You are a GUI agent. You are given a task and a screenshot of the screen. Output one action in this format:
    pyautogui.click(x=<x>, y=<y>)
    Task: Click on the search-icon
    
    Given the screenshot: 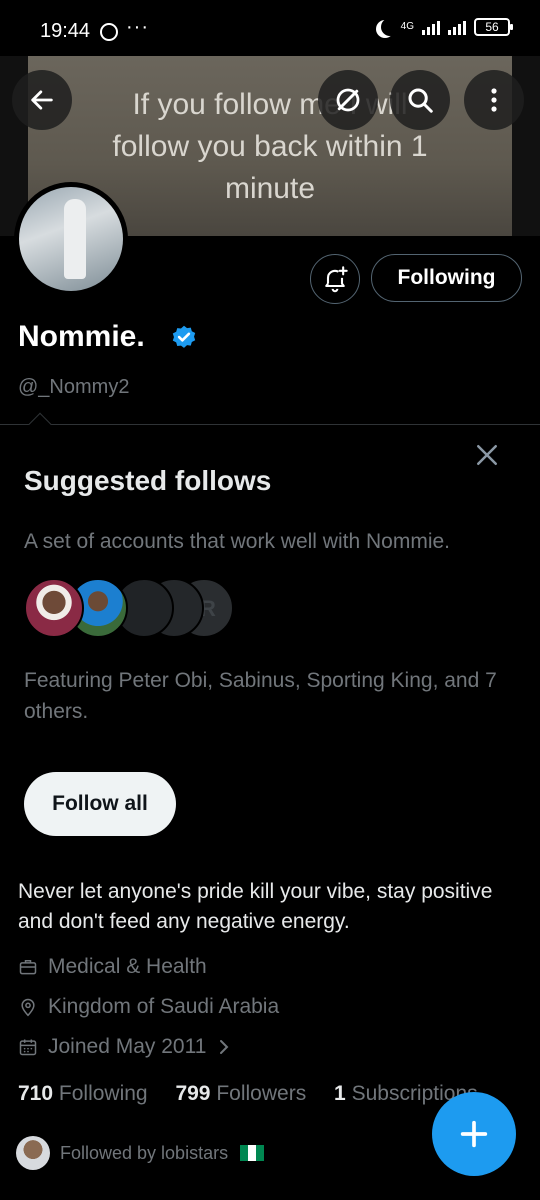 What is the action you would take?
    pyautogui.click(x=420, y=100)
    